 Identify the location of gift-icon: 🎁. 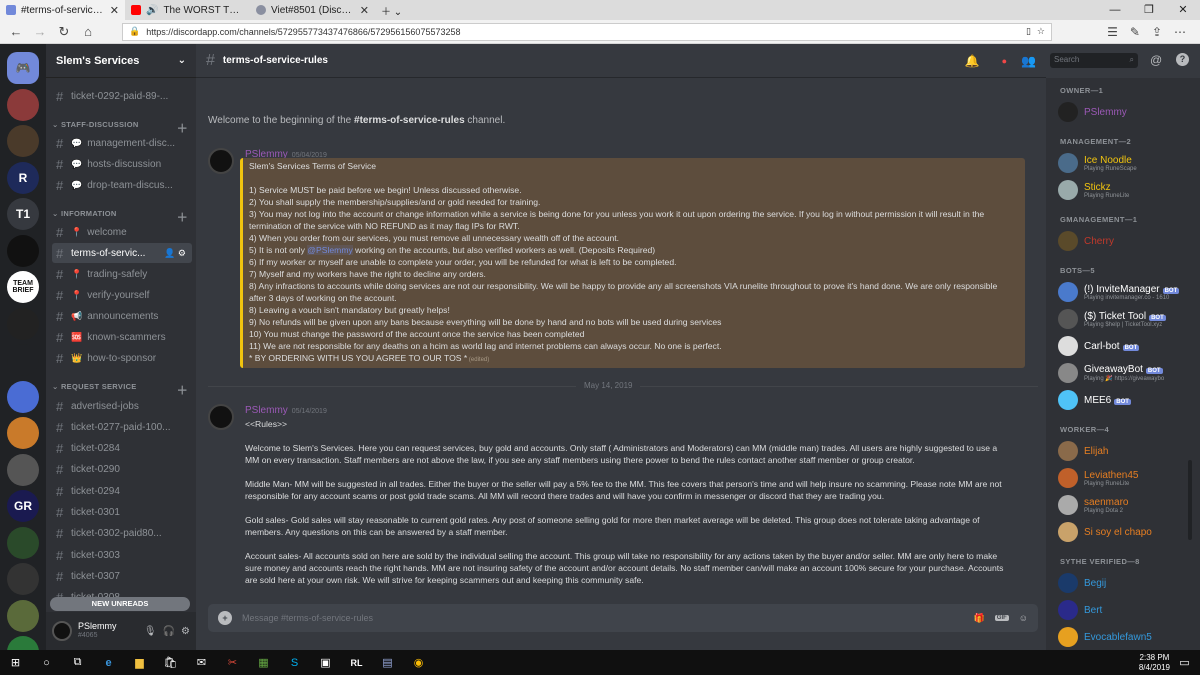
(979, 618).